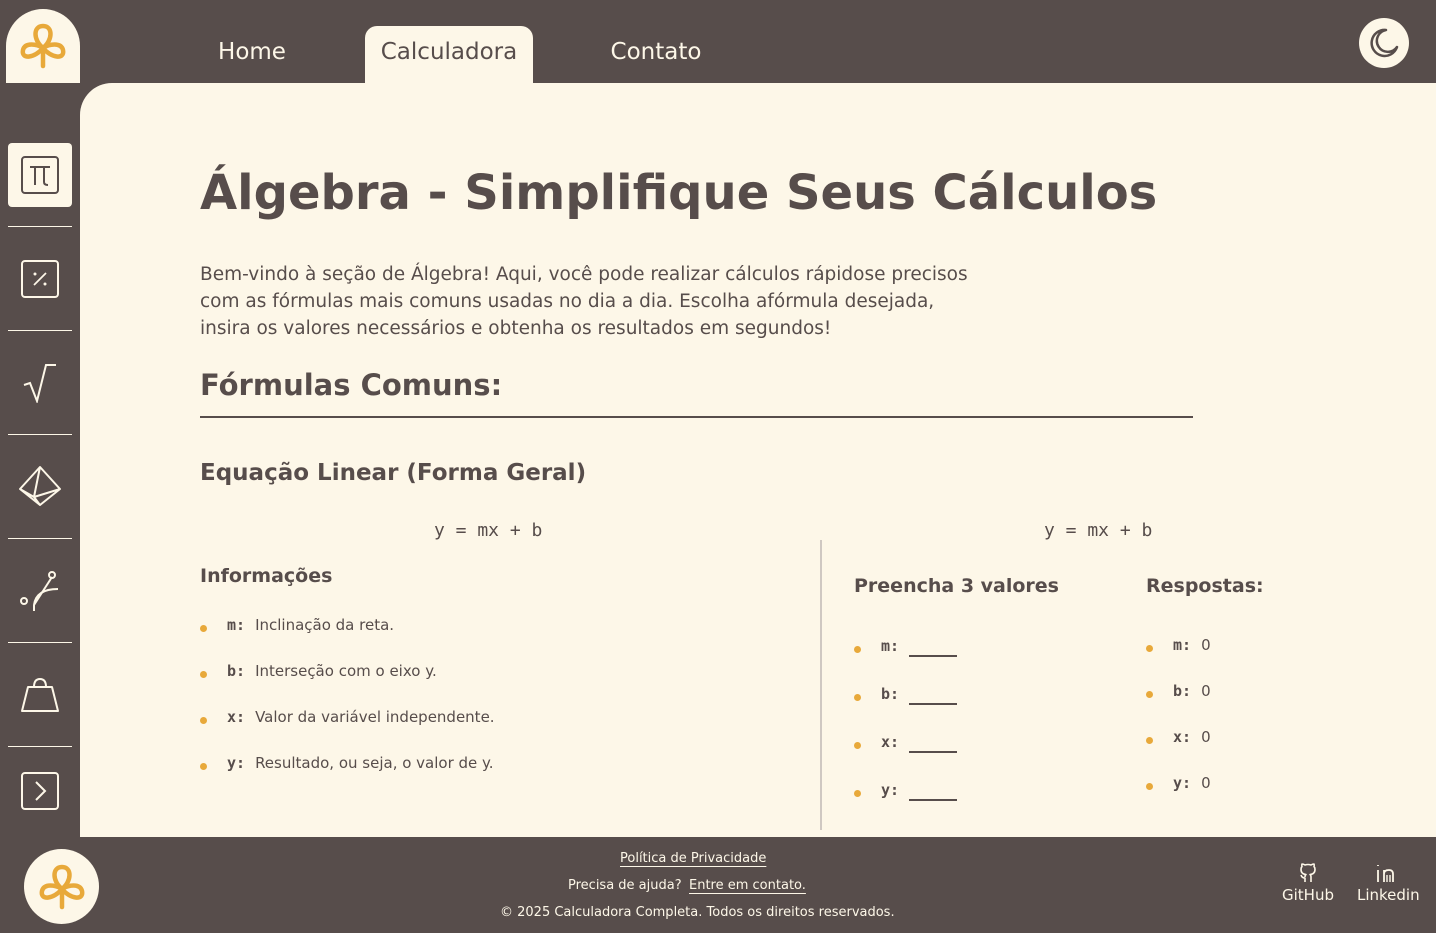 Image resolution: width=1436 pixels, height=933 pixels. I want to click on square-root-icon, so click(39, 383).